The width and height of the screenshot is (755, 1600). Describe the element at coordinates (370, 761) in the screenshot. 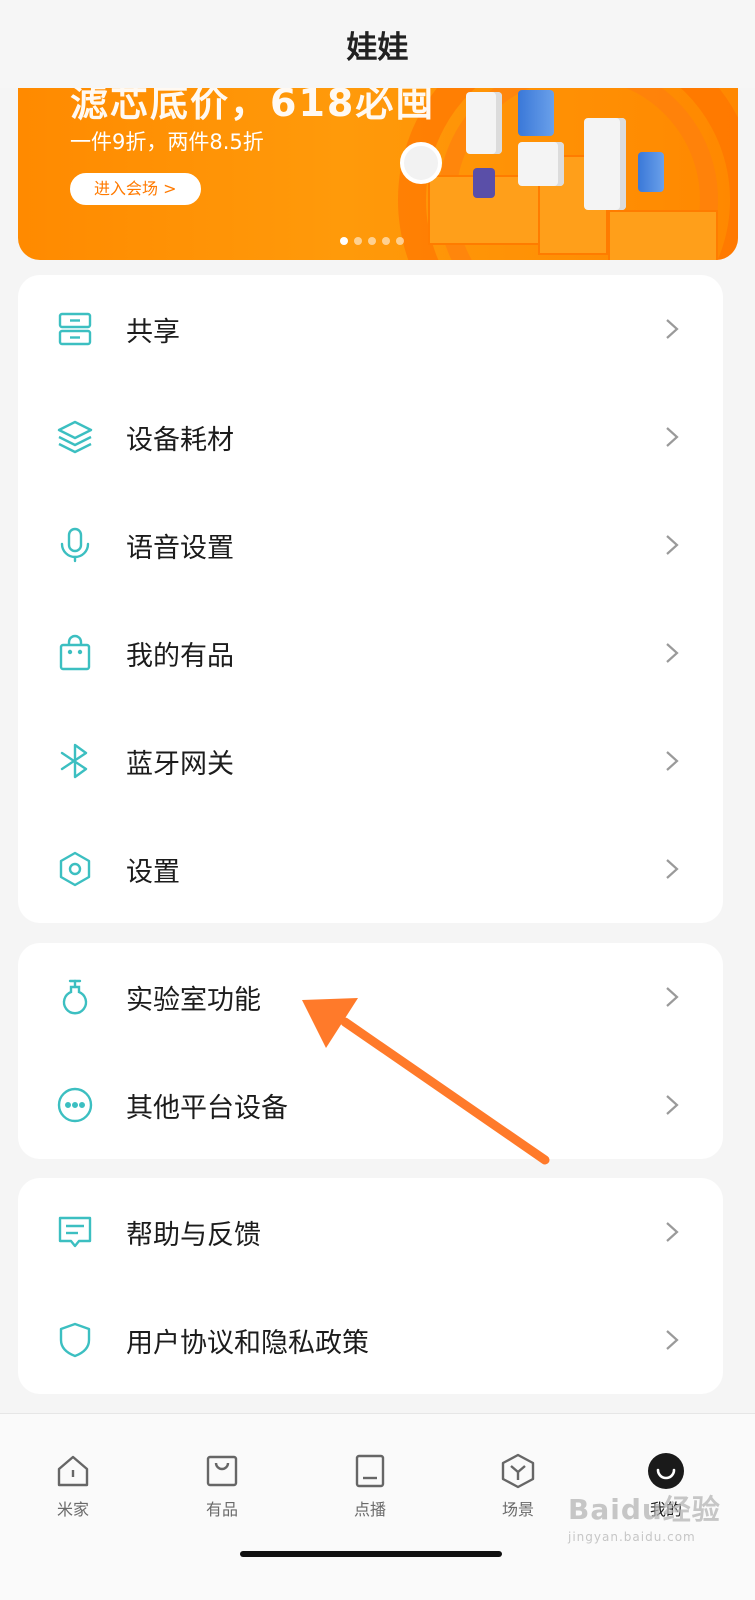

I see `menu-item-bluetooth-gateway: 蓝牙网关` at that location.